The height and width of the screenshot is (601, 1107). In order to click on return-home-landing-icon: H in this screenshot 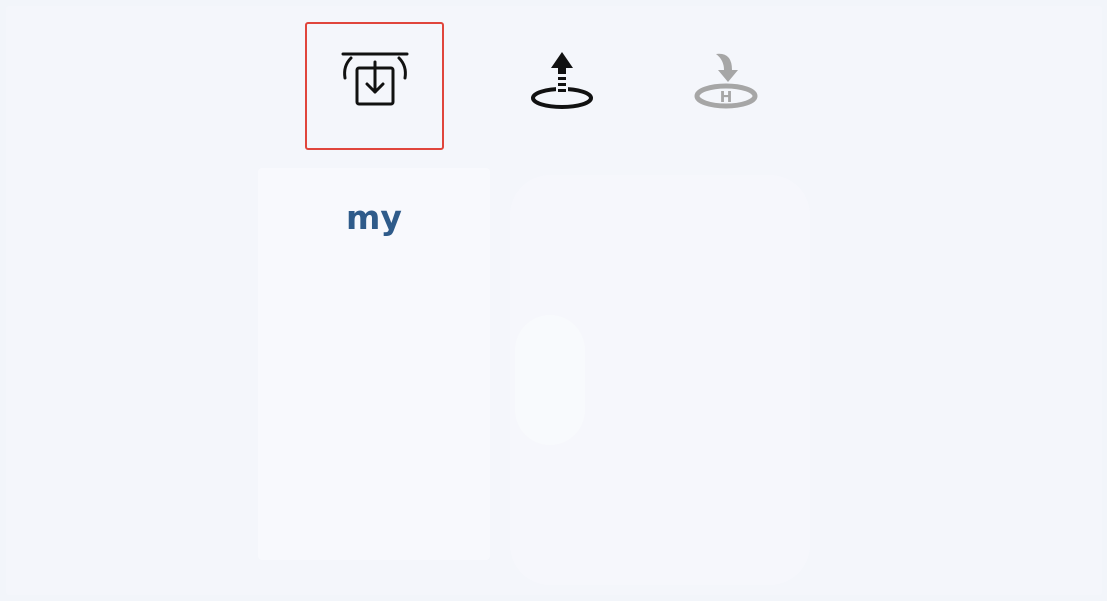, I will do `click(725, 81)`.